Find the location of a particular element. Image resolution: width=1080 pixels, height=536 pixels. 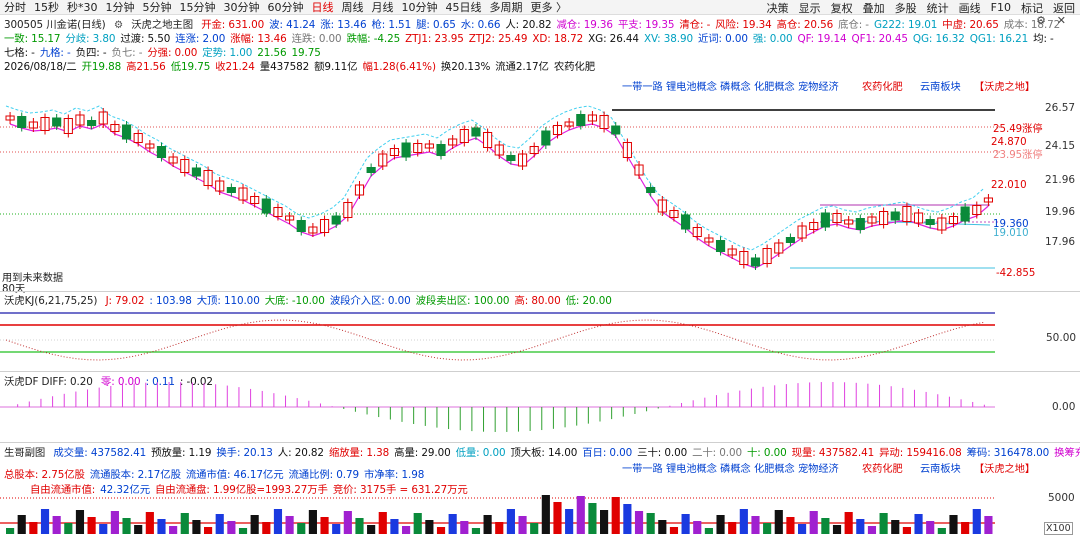

vol-chart is located at coordinates (497, 514).